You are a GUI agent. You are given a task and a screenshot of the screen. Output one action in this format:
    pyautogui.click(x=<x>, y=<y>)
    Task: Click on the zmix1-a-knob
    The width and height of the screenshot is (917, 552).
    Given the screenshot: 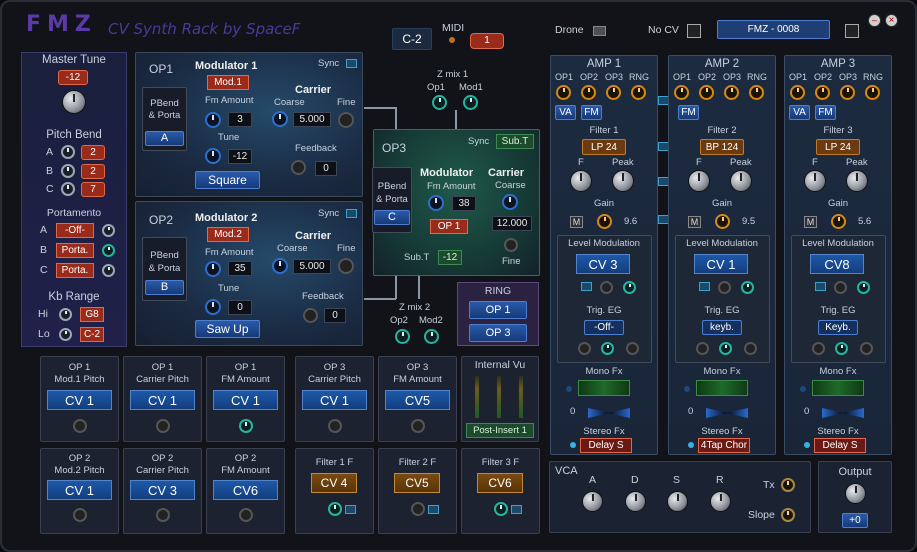 What is the action you would take?
    pyautogui.click(x=439, y=102)
    